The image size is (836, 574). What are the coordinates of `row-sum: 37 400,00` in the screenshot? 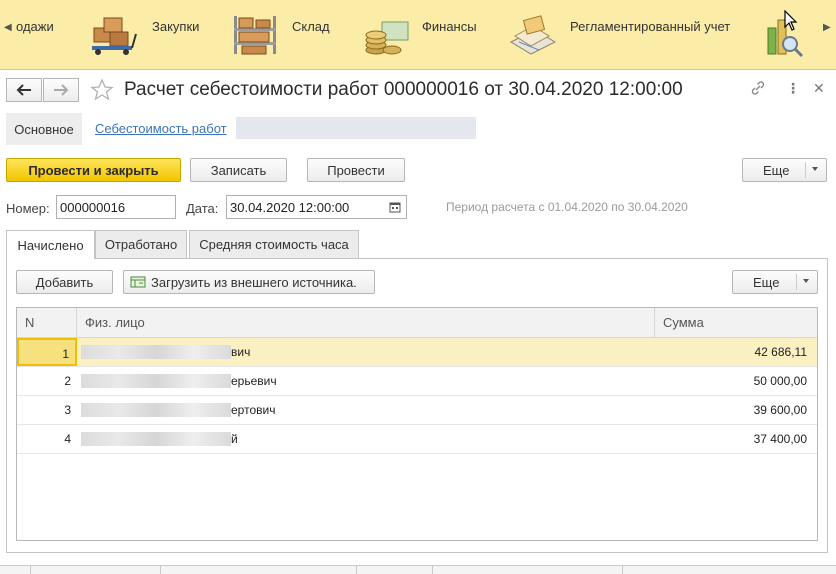 It's located at (780, 439).